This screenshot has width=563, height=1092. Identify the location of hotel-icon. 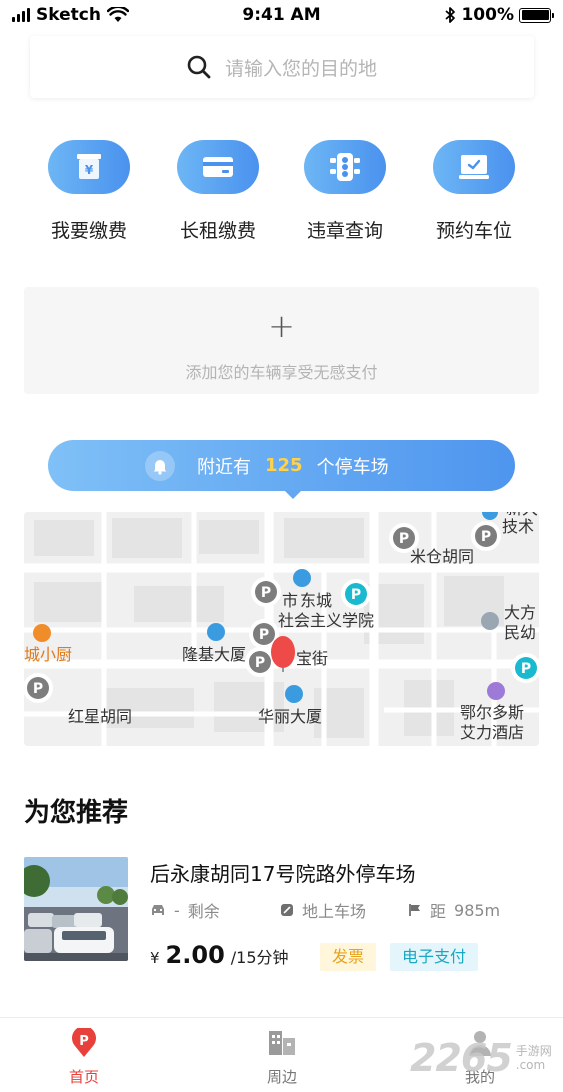
(496, 691).